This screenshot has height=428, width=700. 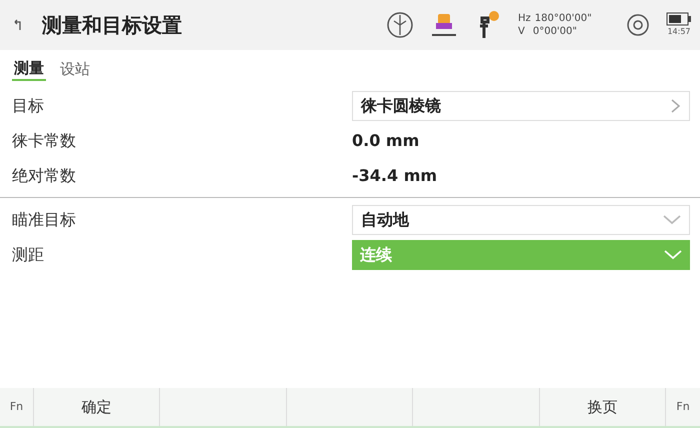 What do you see at coordinates (675, 106) in the screenshot?
I see `chevron-right-icon` at bounding box center [675, 106].